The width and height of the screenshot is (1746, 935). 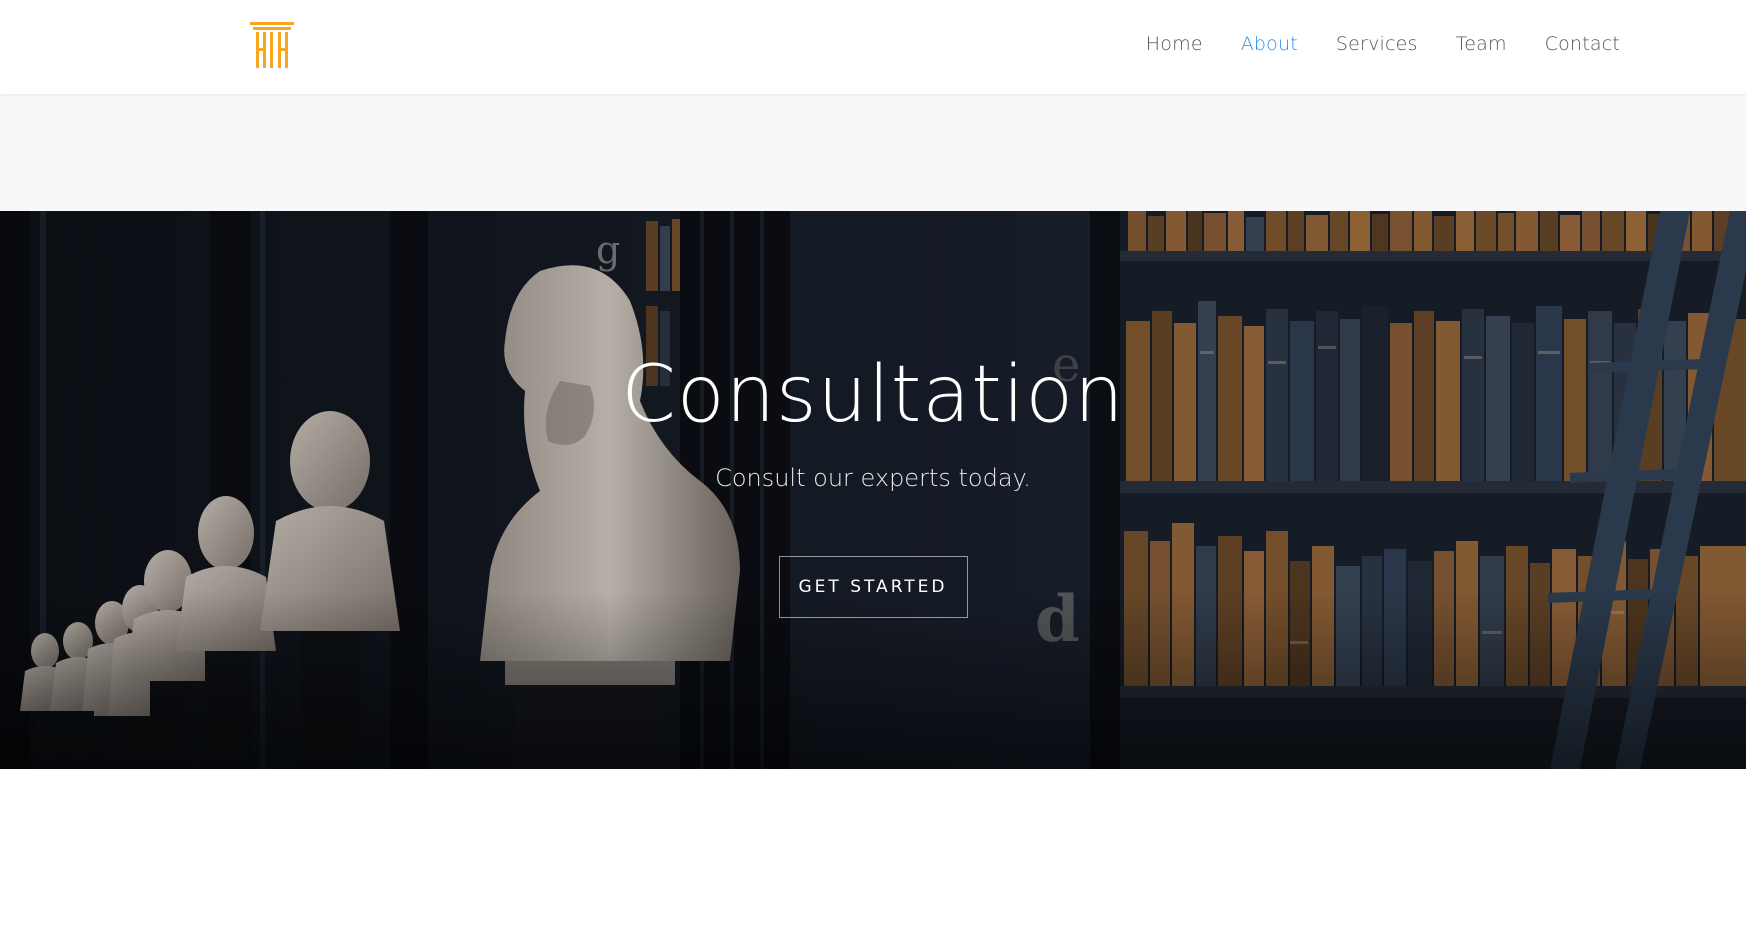 I want to click on get-started-button: GET STARTED, so click(x=873, y=587).